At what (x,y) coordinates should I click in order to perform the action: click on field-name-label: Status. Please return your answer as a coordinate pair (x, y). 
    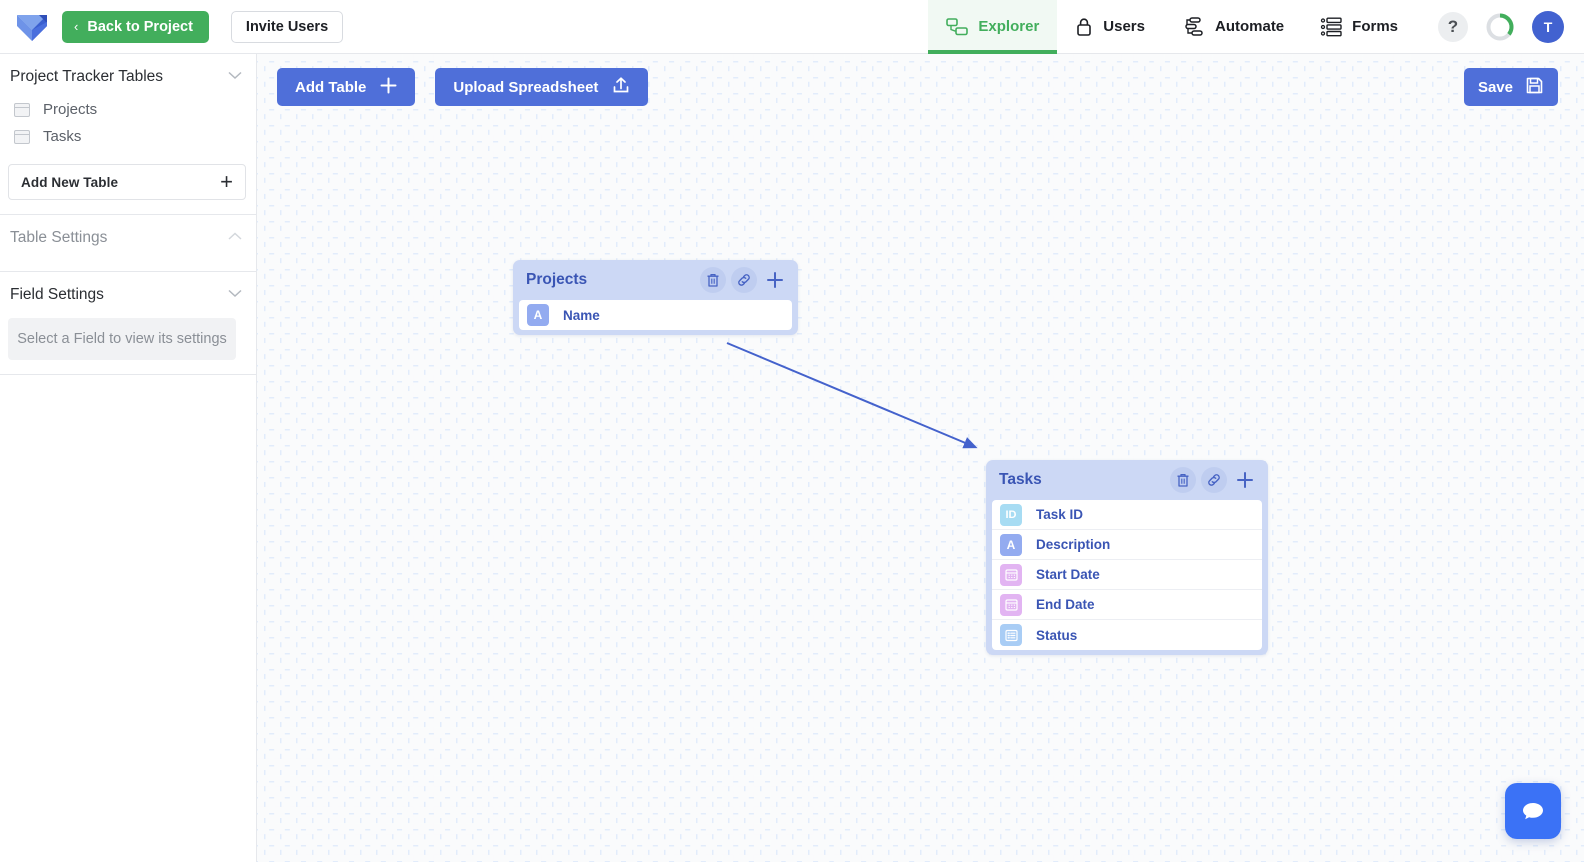
    Looking at the image, I should click on (1057, 635).